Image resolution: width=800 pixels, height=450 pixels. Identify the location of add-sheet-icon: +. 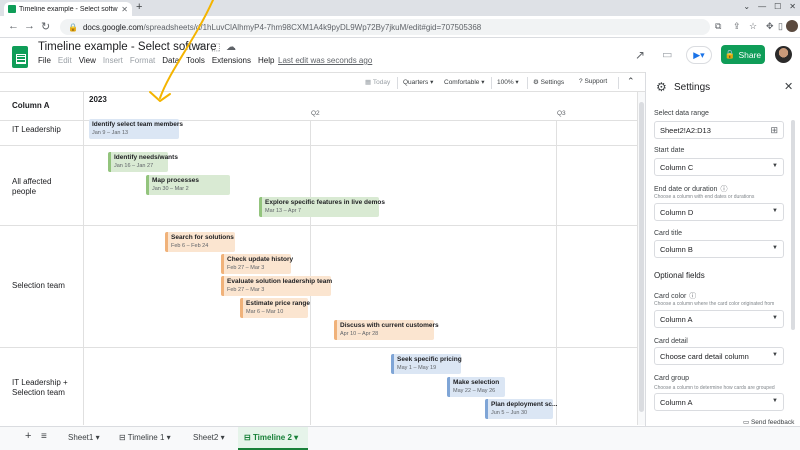
(28, 436).